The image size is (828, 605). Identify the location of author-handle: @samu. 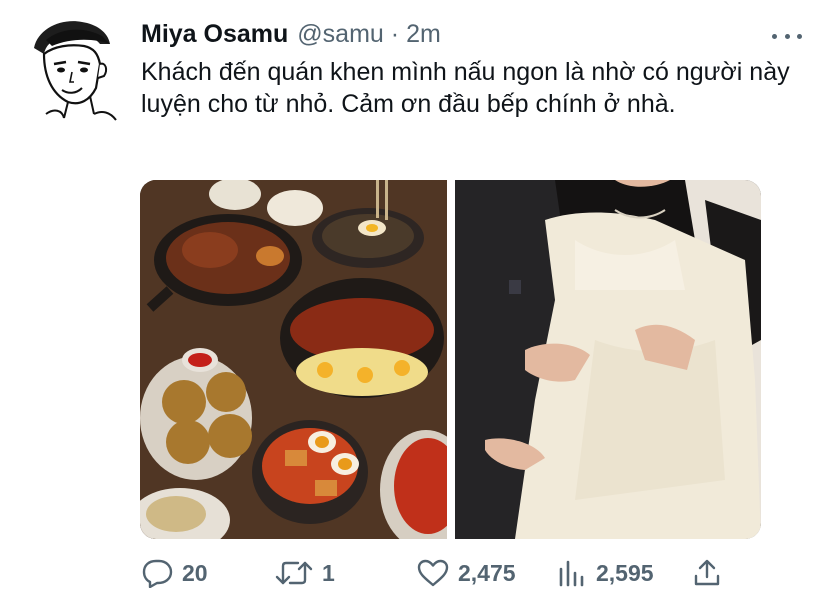
(340, 34).